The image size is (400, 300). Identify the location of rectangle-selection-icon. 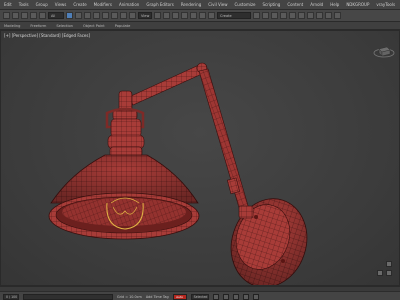
(87, 15).